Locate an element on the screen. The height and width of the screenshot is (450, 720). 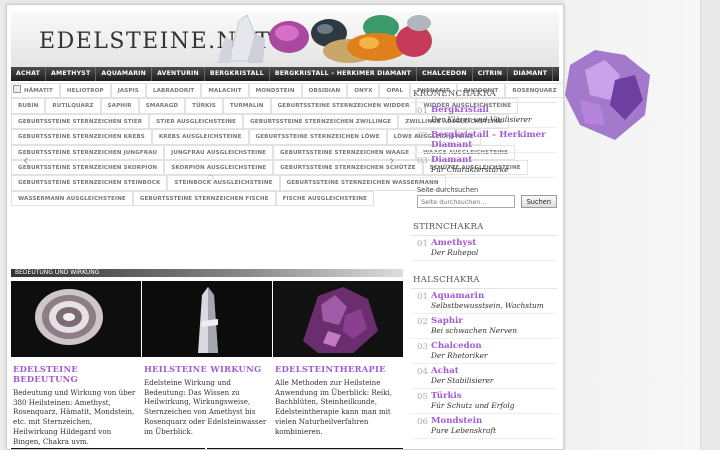
tag-item: STEINBOCK AUSGLEICHSTEINE is located at coordinates (223, 183).